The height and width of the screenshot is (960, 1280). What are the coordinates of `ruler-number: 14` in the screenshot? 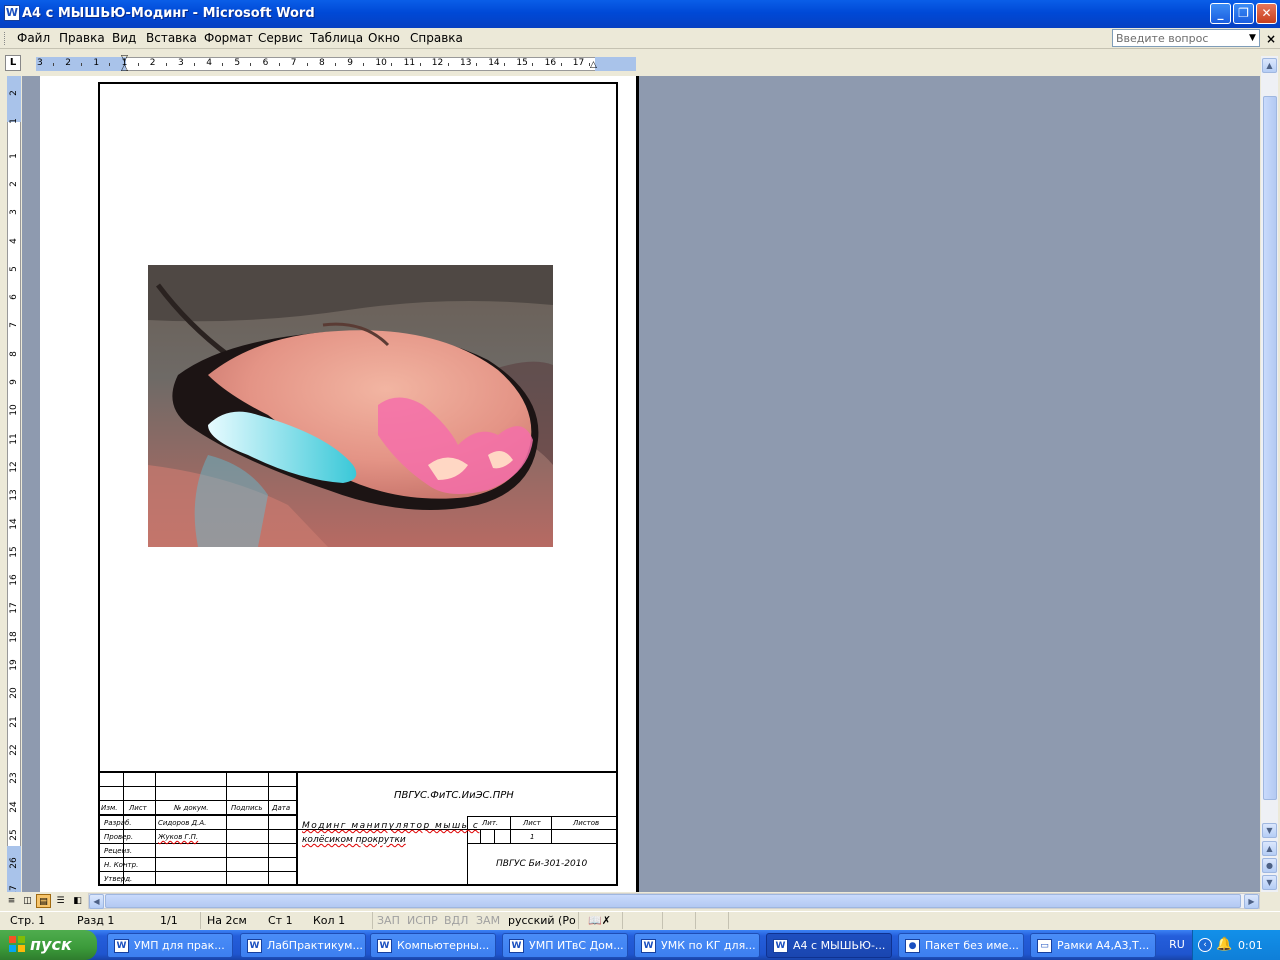 It's located at (494, 63).